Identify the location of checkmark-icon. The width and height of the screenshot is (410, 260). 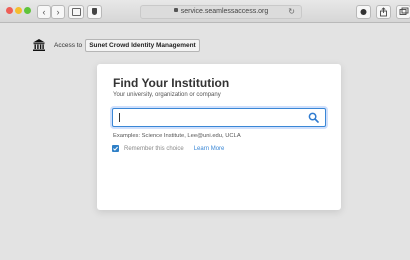
(115, 148).